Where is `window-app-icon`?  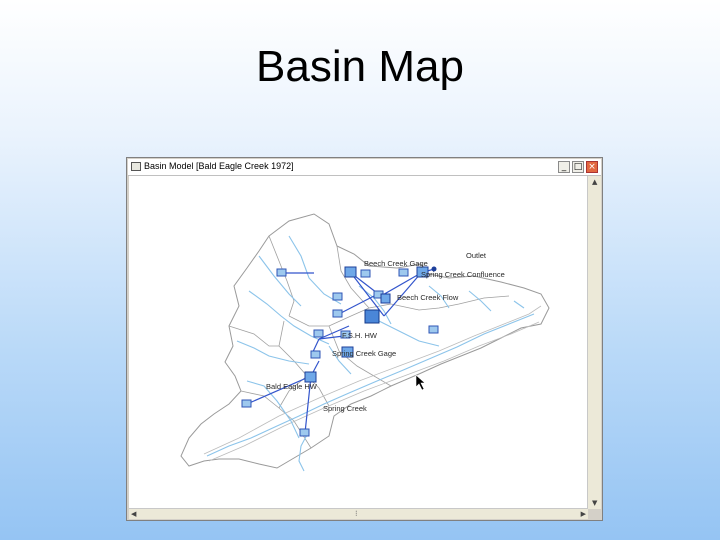 window-app-icon is located at coordinates (136, 166).